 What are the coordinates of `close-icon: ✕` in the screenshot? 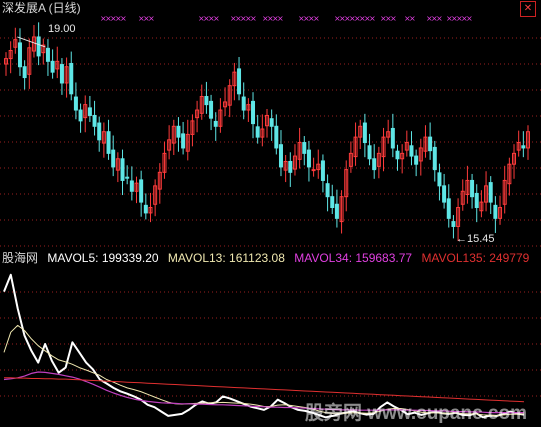 It's located at (528, 9).